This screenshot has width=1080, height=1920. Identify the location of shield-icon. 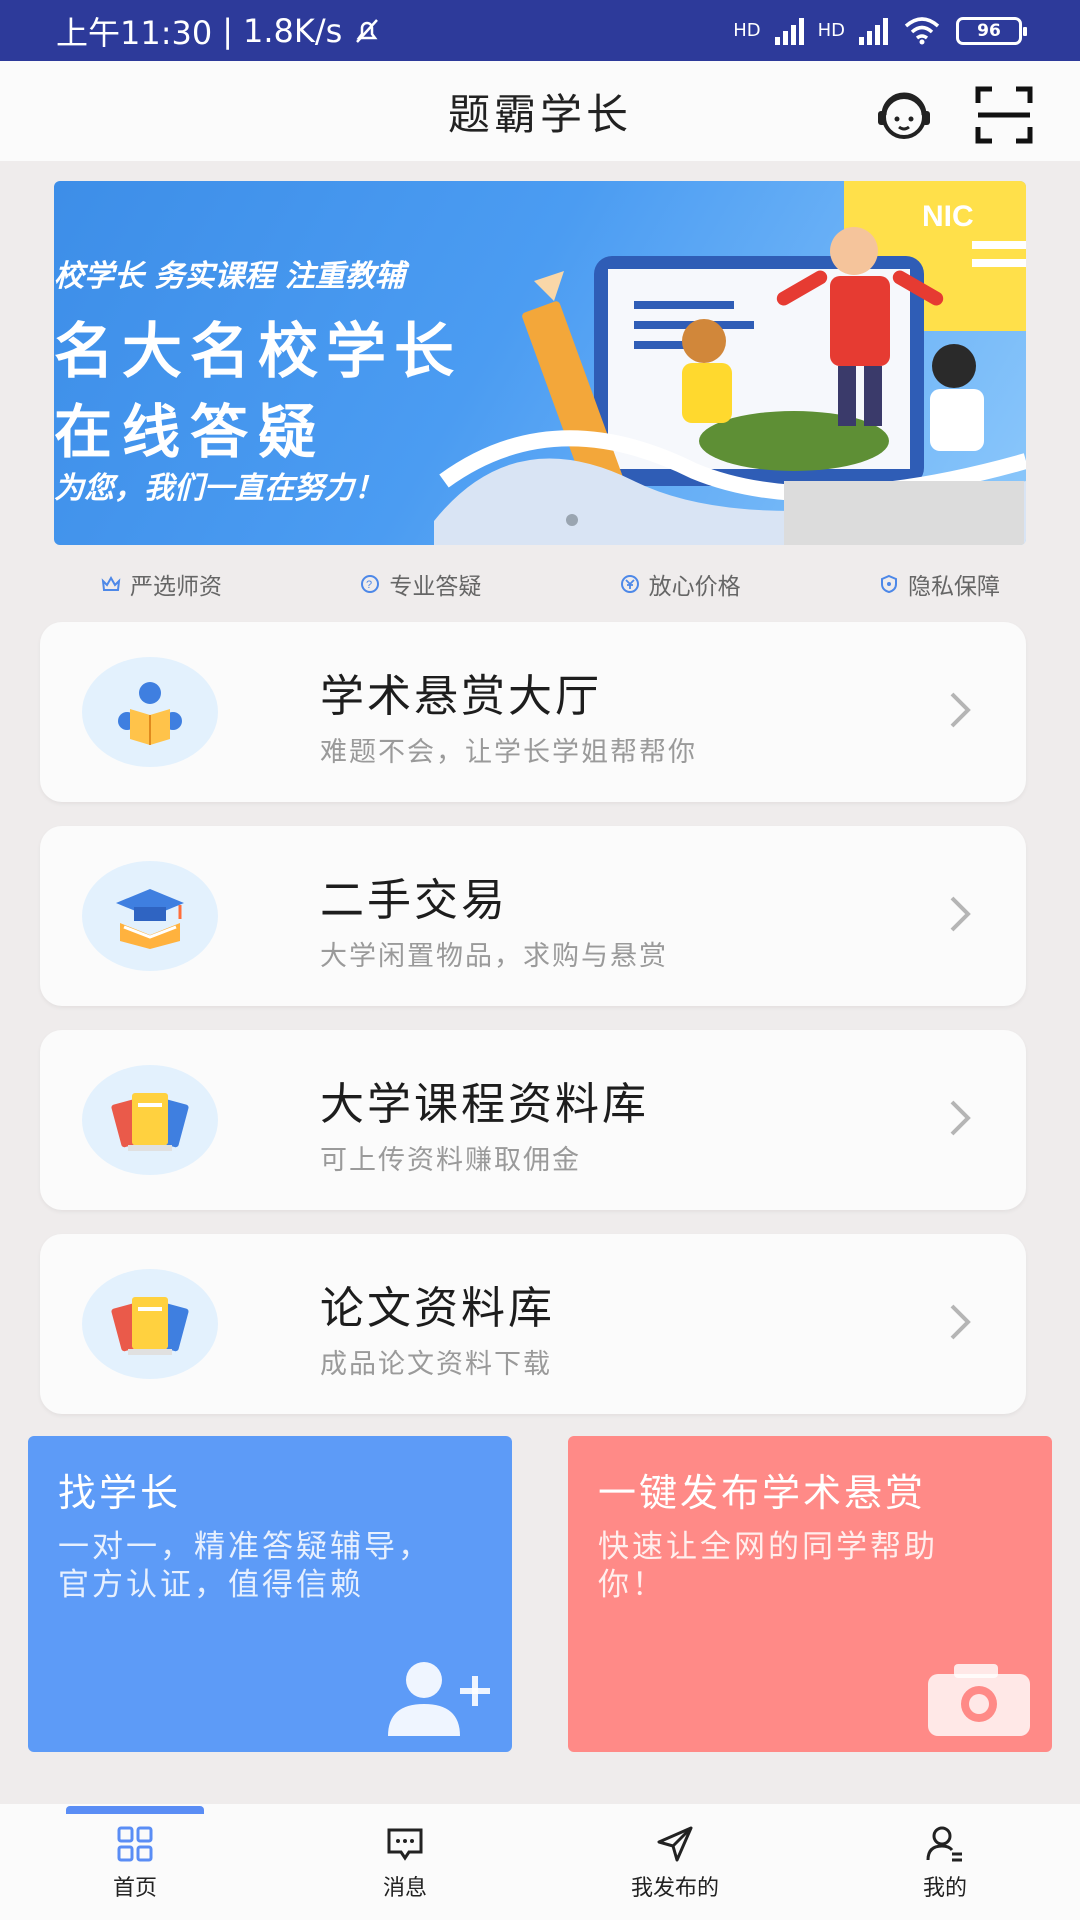
(888, 584).